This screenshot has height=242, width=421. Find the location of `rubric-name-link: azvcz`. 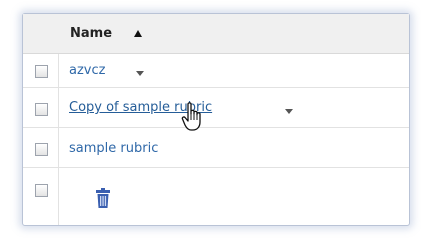

rubric-name-link: azvcz is located at coordinates (87, 70).